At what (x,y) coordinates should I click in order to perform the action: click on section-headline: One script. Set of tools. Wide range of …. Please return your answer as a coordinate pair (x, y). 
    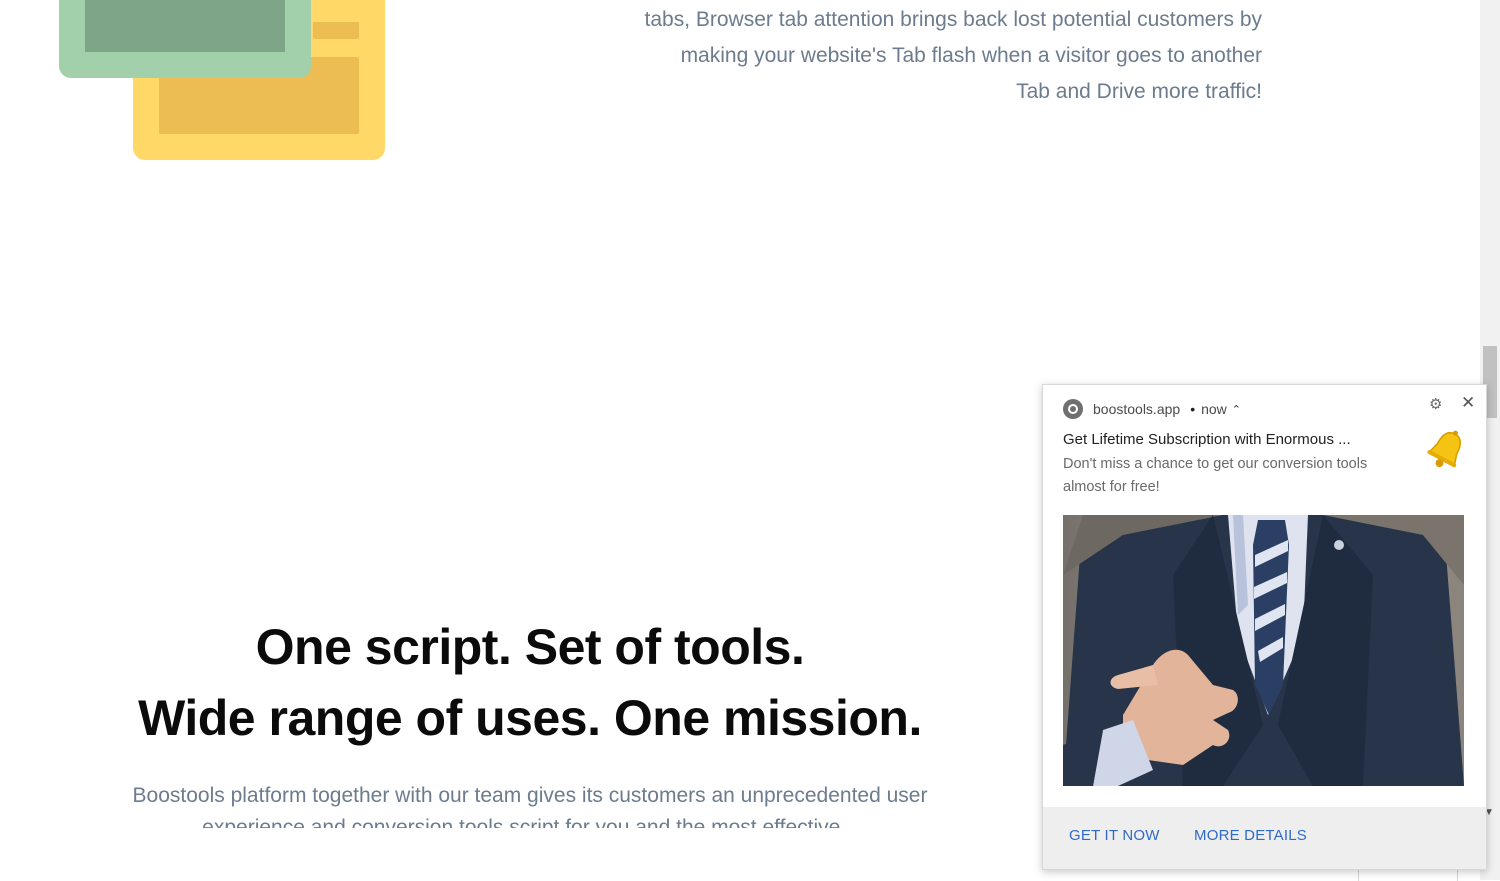
    Looking at the image, I should click on (530, 683).